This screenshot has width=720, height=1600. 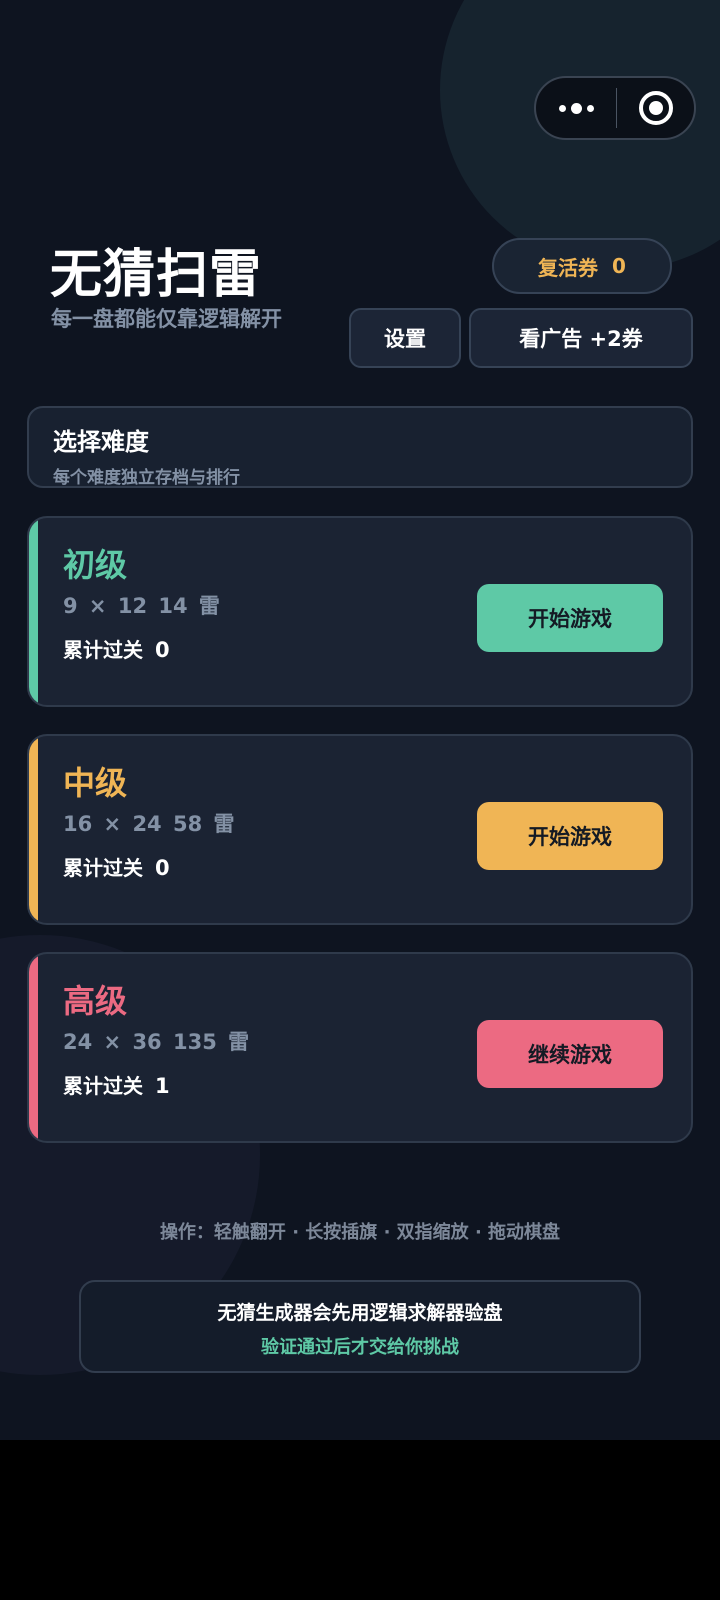 What do you see at coordinates (146, 478) in the screenshot?
I see `difficulty-subtitle: 每个难度独立存档与排行` at bounding box center [146, 478].